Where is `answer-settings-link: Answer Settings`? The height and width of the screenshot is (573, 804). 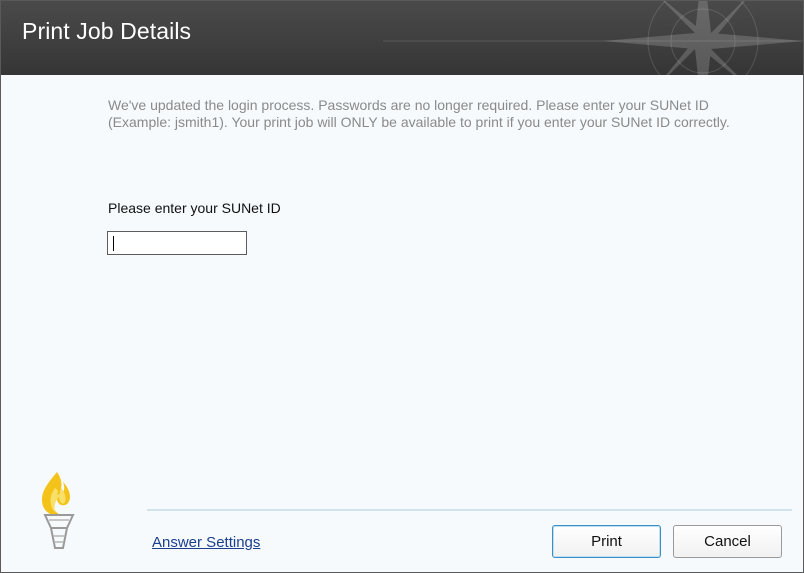
answer-settings-link: Answer Settings is located at coordinates (206, 542).